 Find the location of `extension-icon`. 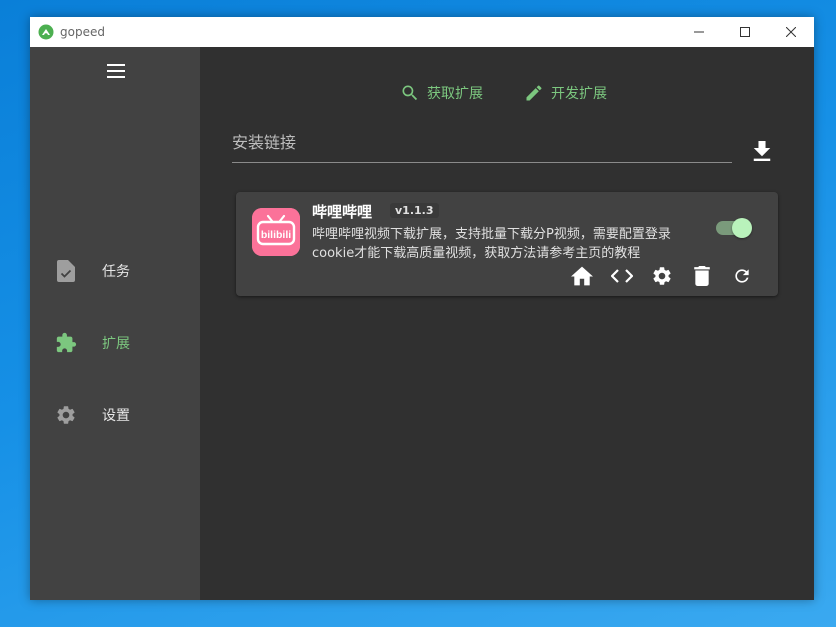

extension-icon is located at coordinates (66, 343).